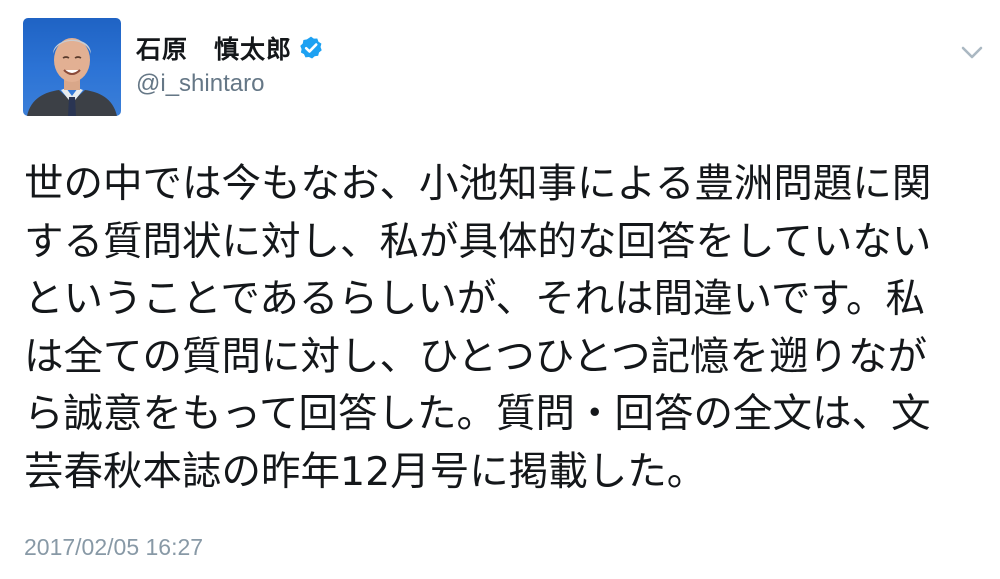  I want to click on display-name: 石原 慎太郎, so click(214, 48).